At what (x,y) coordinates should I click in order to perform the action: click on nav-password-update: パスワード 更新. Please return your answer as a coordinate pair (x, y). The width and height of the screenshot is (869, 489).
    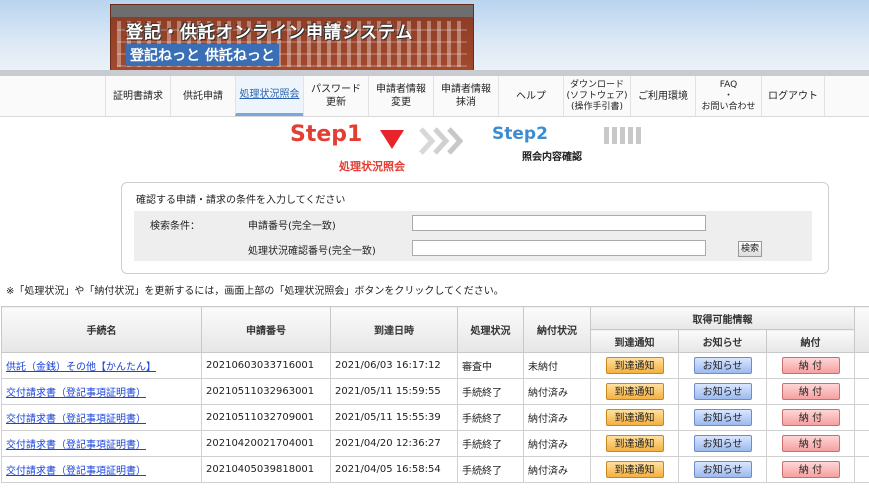
    Looking at the image, I should click on (335, 96).